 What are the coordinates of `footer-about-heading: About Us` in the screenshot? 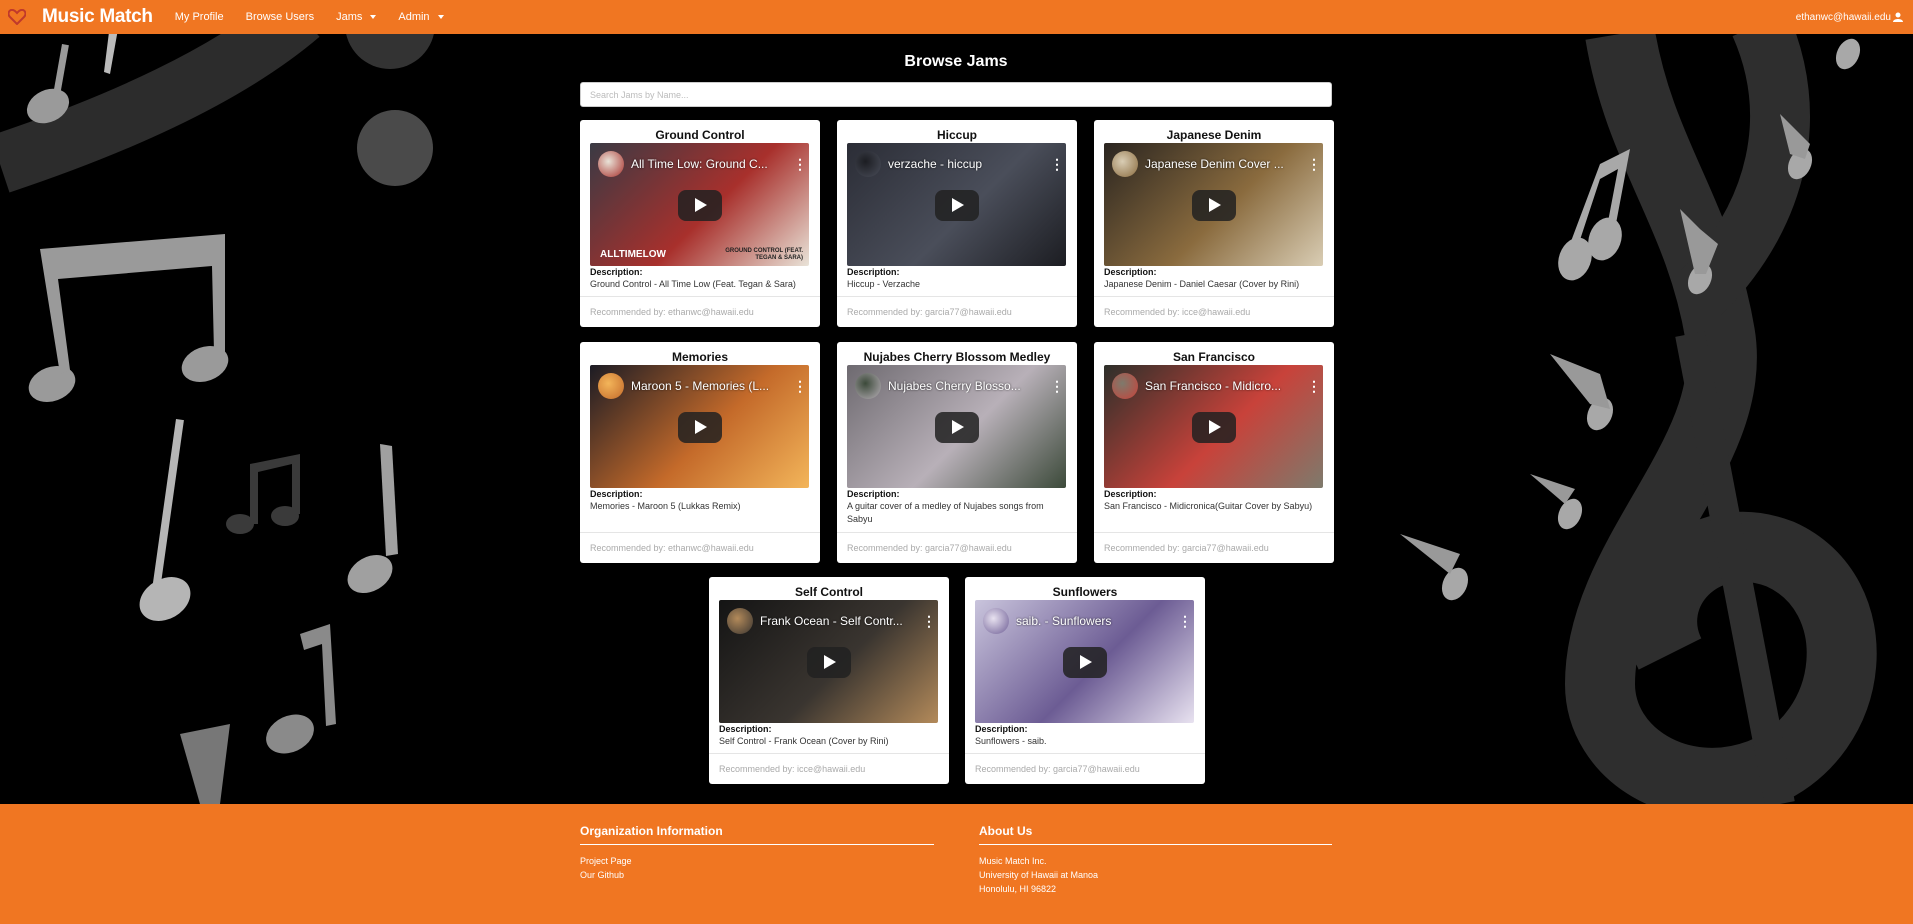 It's located at (1155, 834).